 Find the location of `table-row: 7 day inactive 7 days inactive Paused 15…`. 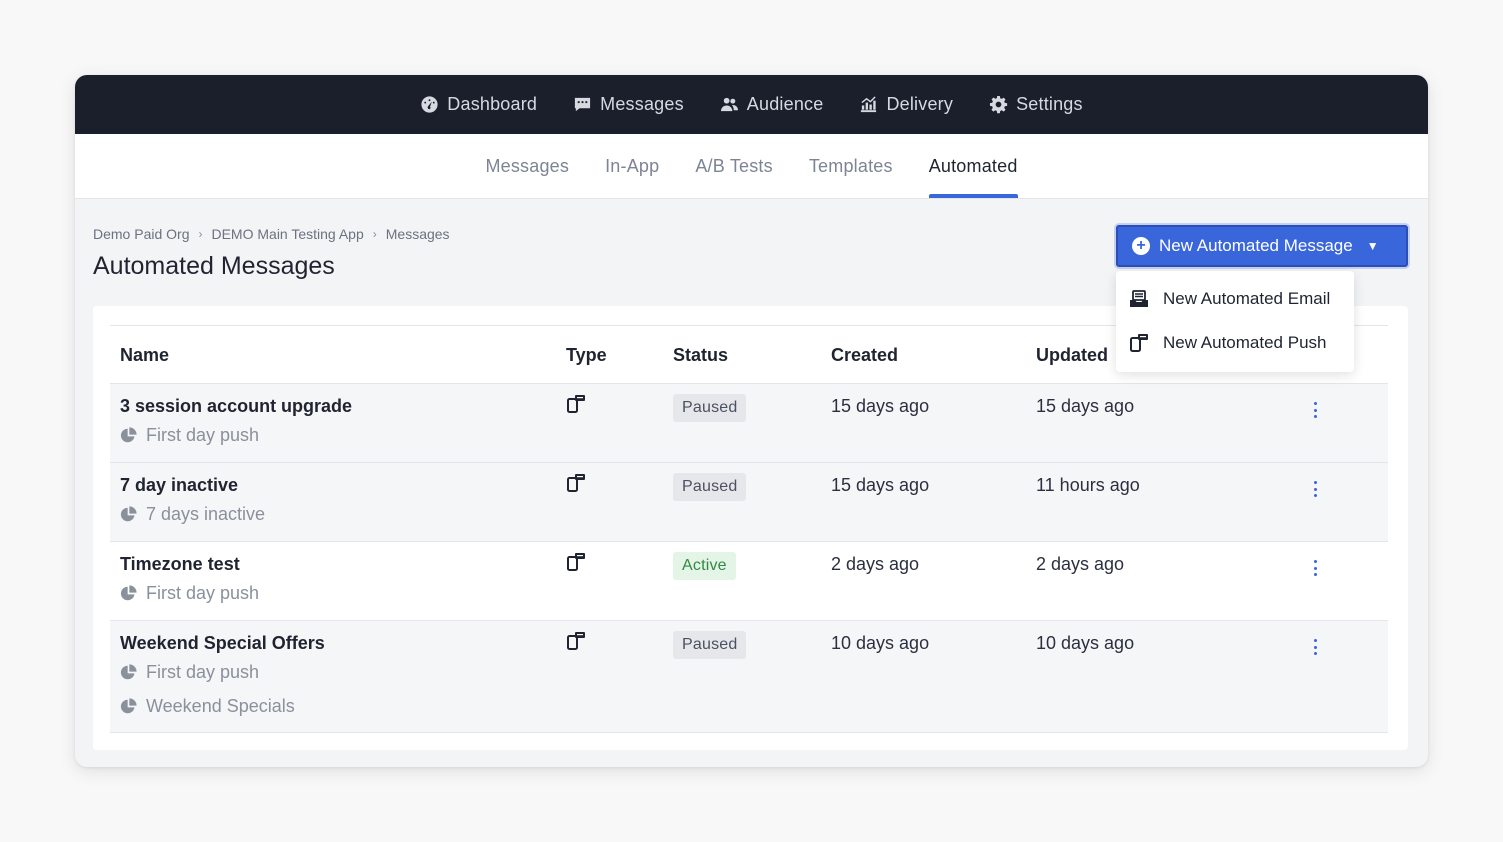

table-row: 7 day inactive 7 days inactive Paused 15… is located at coordinates (749, 502).